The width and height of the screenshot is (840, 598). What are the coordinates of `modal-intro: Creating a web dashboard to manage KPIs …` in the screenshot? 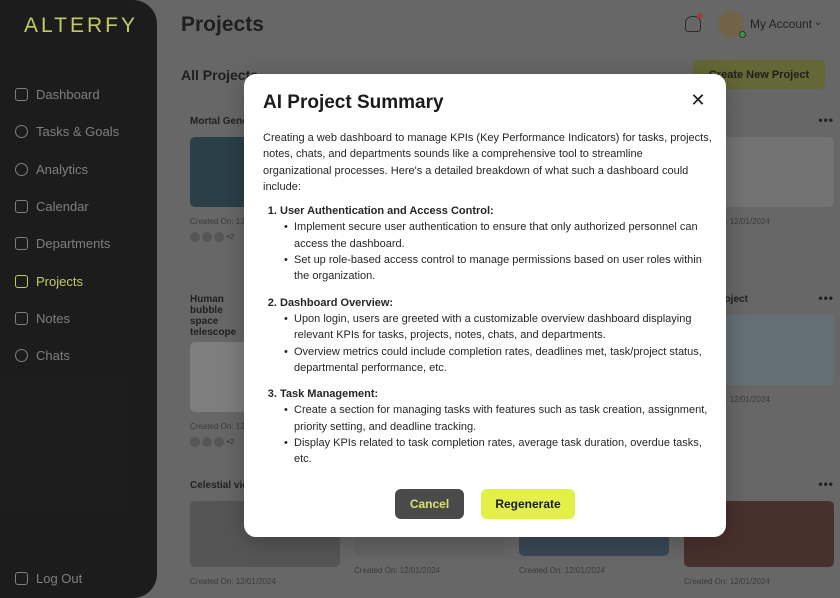 It's located at (487, 162).